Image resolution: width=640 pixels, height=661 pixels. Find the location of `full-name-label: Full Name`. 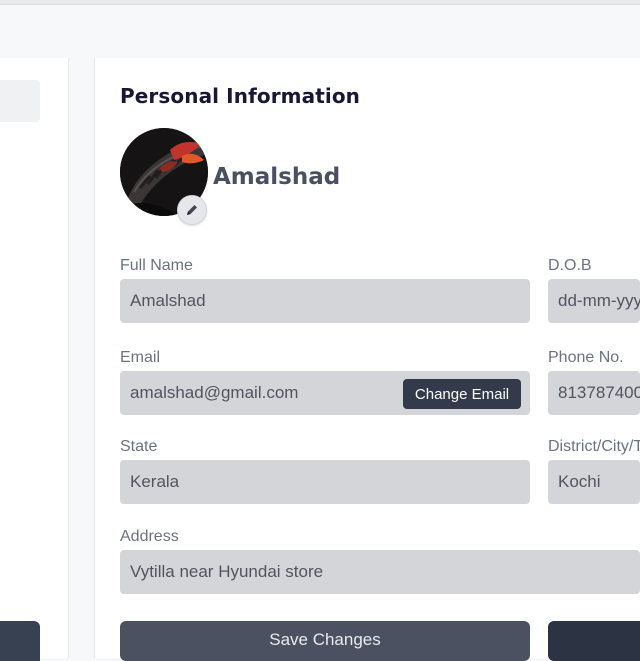

full-name-label: Full Name is located at coordinates (156, 265).